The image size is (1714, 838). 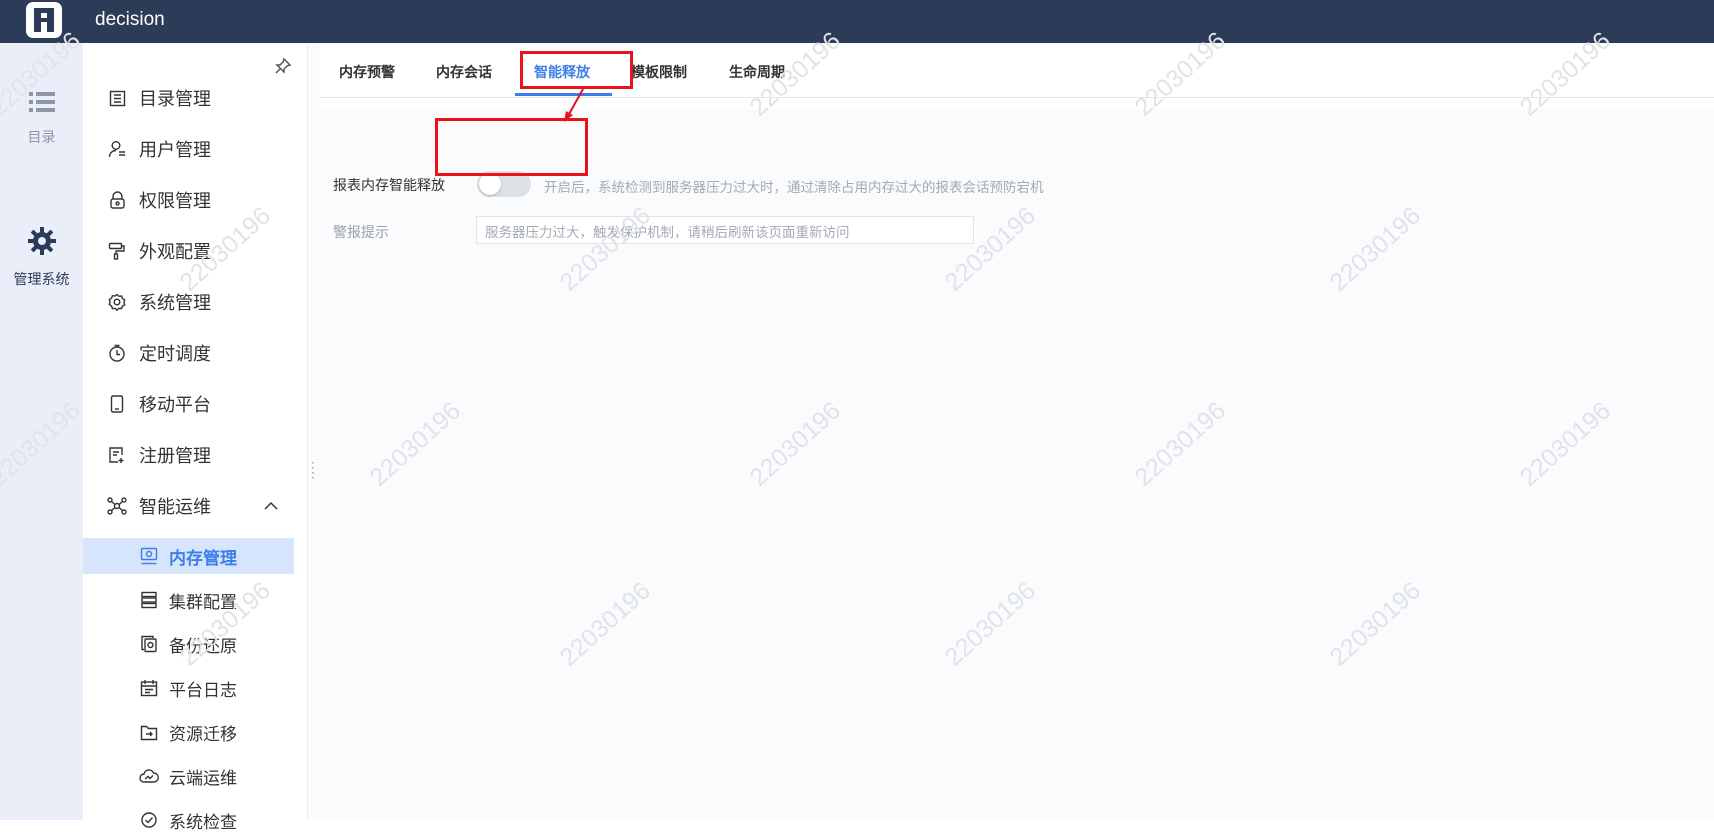 I want to click on drag-handle-icon: · · · ·, so click(x=313, y=470).